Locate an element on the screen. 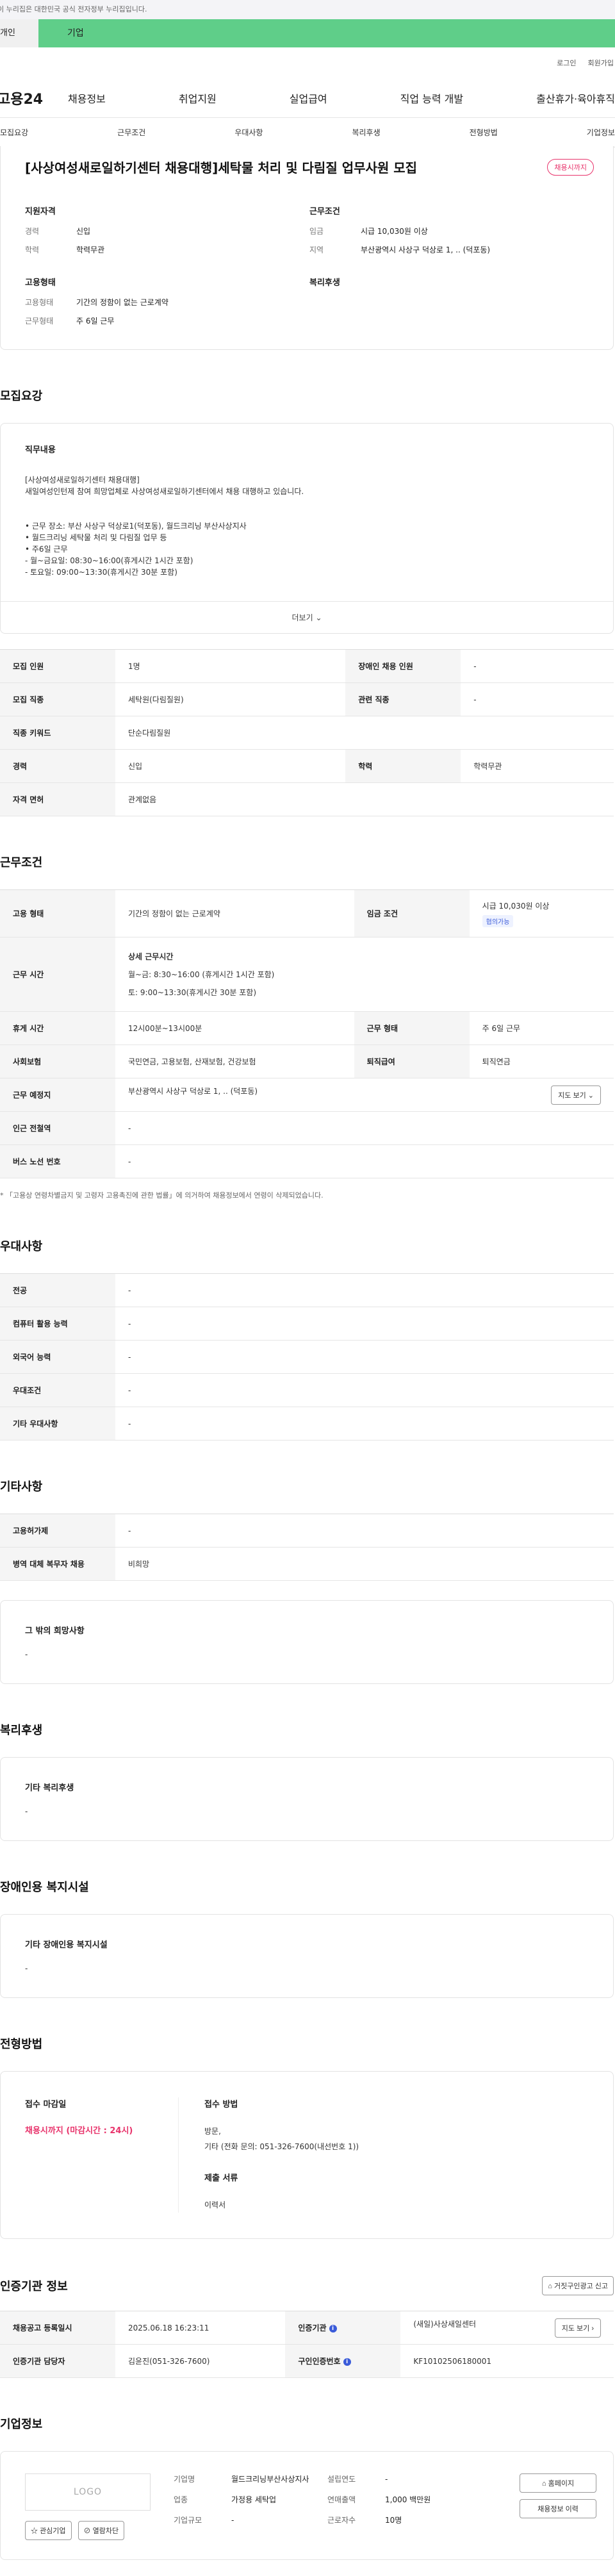 This screenshot has height=2576, width=615. more-label: 더보기 is located at coordinates (302, 617).